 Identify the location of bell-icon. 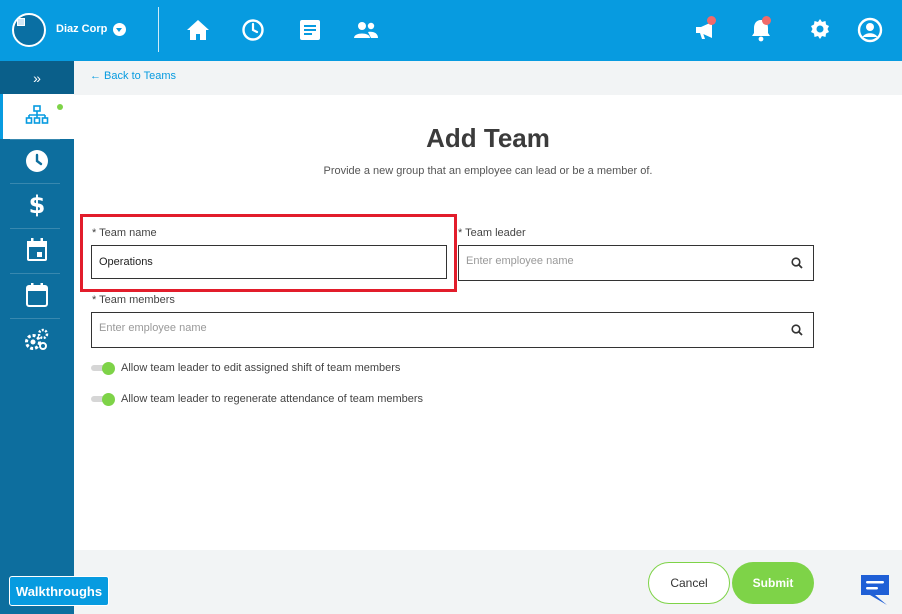
(761, 29).